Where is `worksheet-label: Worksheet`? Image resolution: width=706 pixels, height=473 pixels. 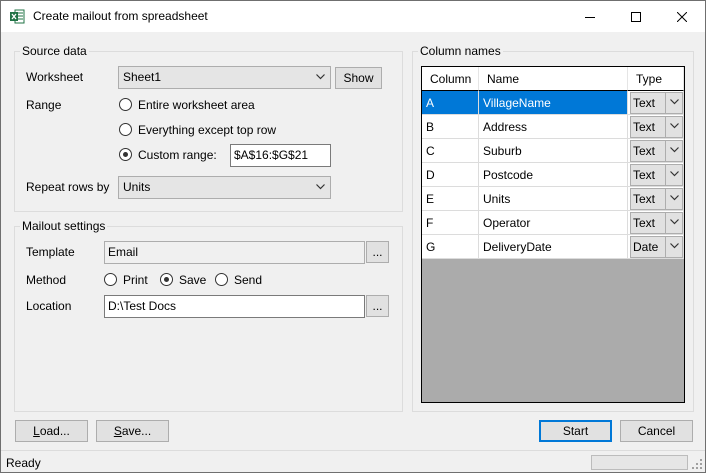 worksheet-label: Worksheet is located at coordinates (55, 77).